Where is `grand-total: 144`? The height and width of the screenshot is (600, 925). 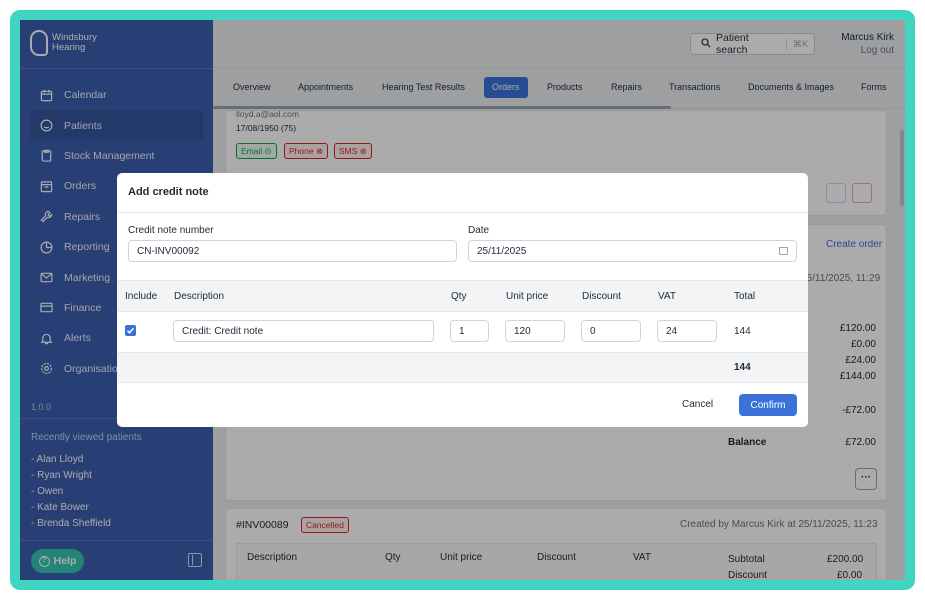
grand-total: 144 is located at coordinates (742, 367).